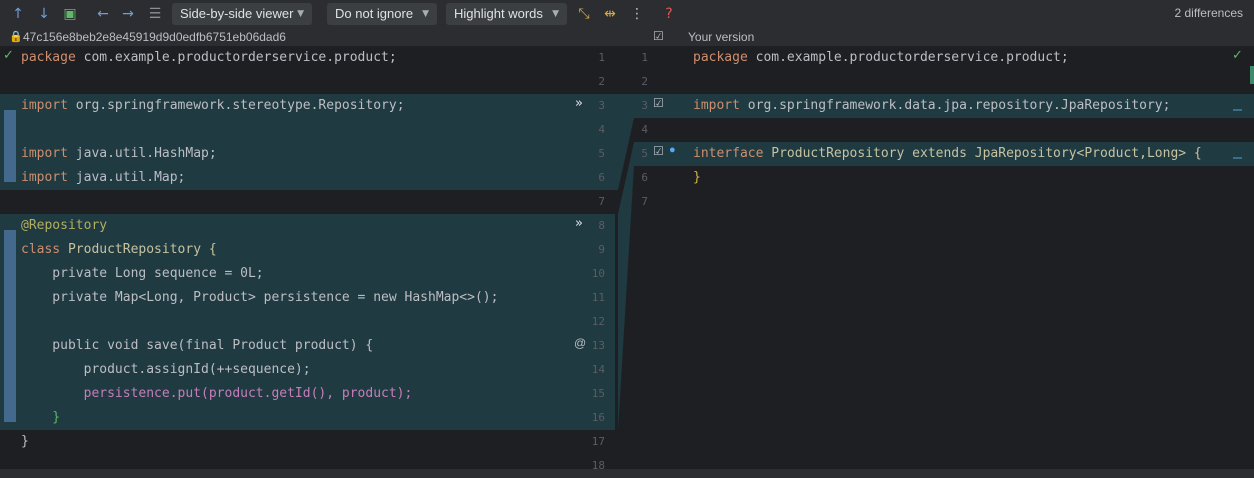 Image resolution: width=1254 pixels, height=478 pixels. Describe the element at coordinates (103, 14) in the screenshot. I see `arrow-left-icon: ←` at that location.